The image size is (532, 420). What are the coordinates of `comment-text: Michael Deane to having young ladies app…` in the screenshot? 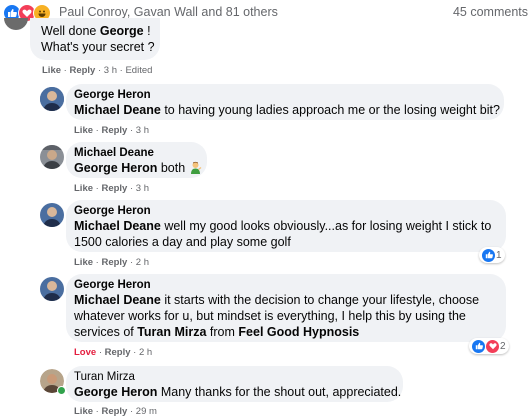 It's located at (287, 110).